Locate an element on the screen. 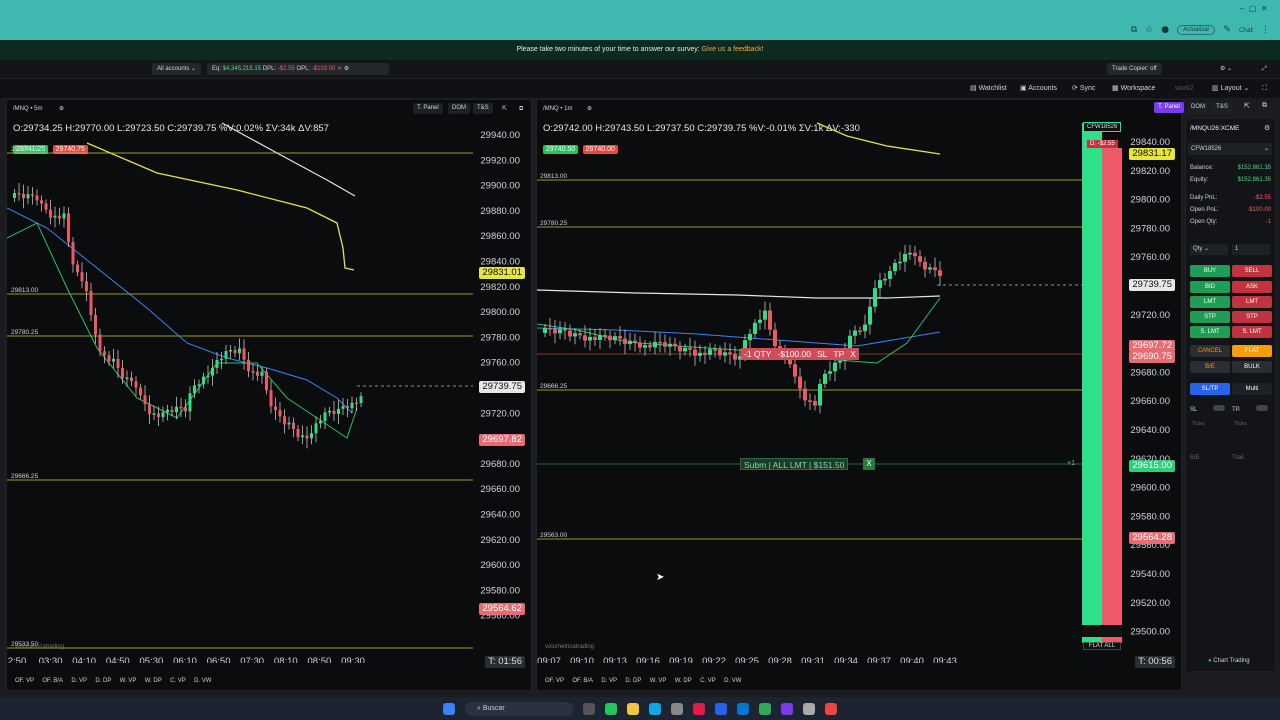  sl-toggle: SL is located at coordinates (1207, 409).